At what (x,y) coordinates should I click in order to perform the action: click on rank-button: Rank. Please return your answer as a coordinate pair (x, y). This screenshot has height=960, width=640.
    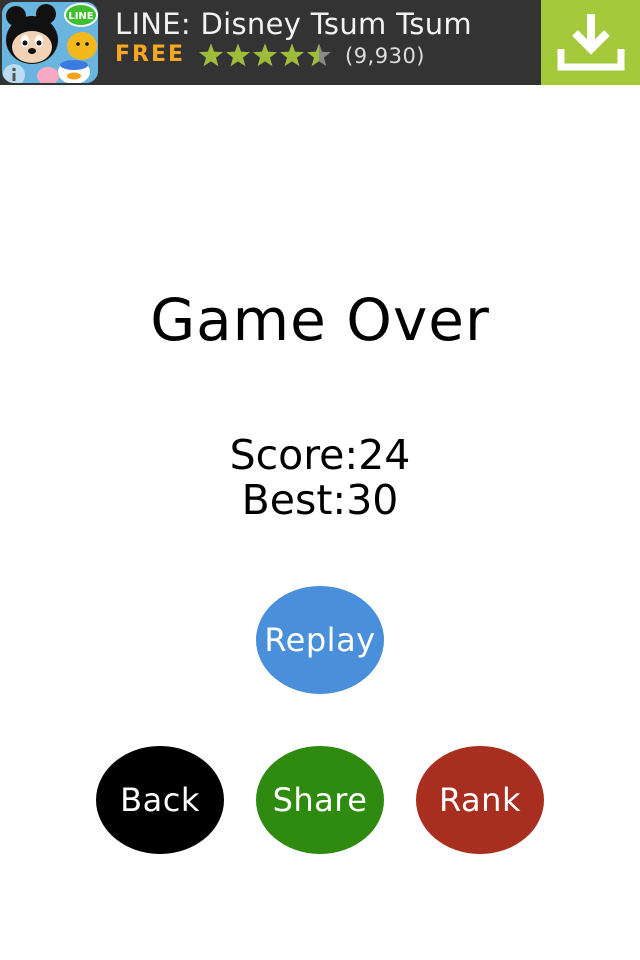
    Looking at the image, I should click on (480, 800).